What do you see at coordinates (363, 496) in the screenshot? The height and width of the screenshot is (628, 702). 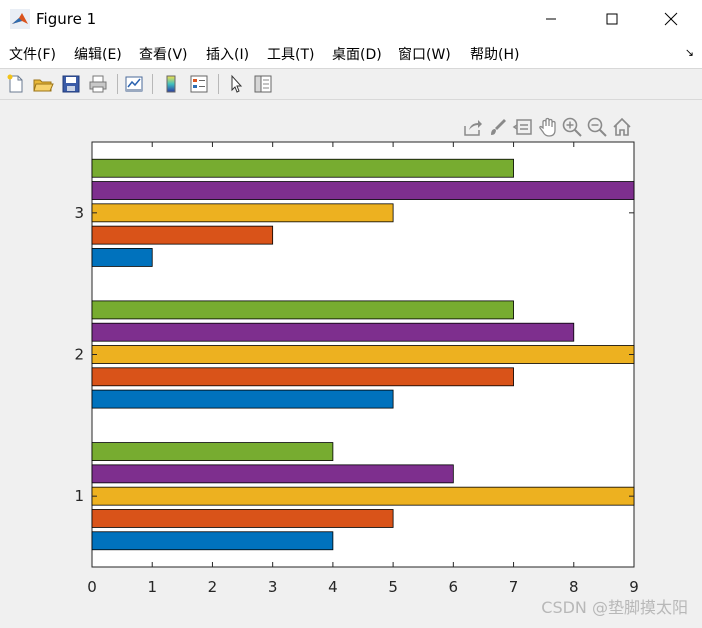 I see `bar-cat1-series3` at bounding box center [363, 496].